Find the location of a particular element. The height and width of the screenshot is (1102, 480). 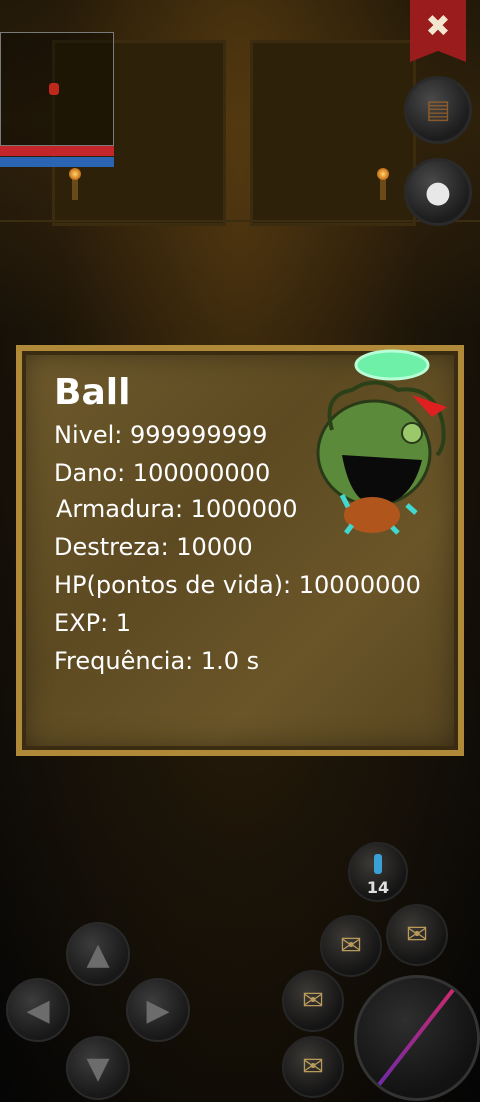

player-marker-icon is located at coordinates (54, 89).